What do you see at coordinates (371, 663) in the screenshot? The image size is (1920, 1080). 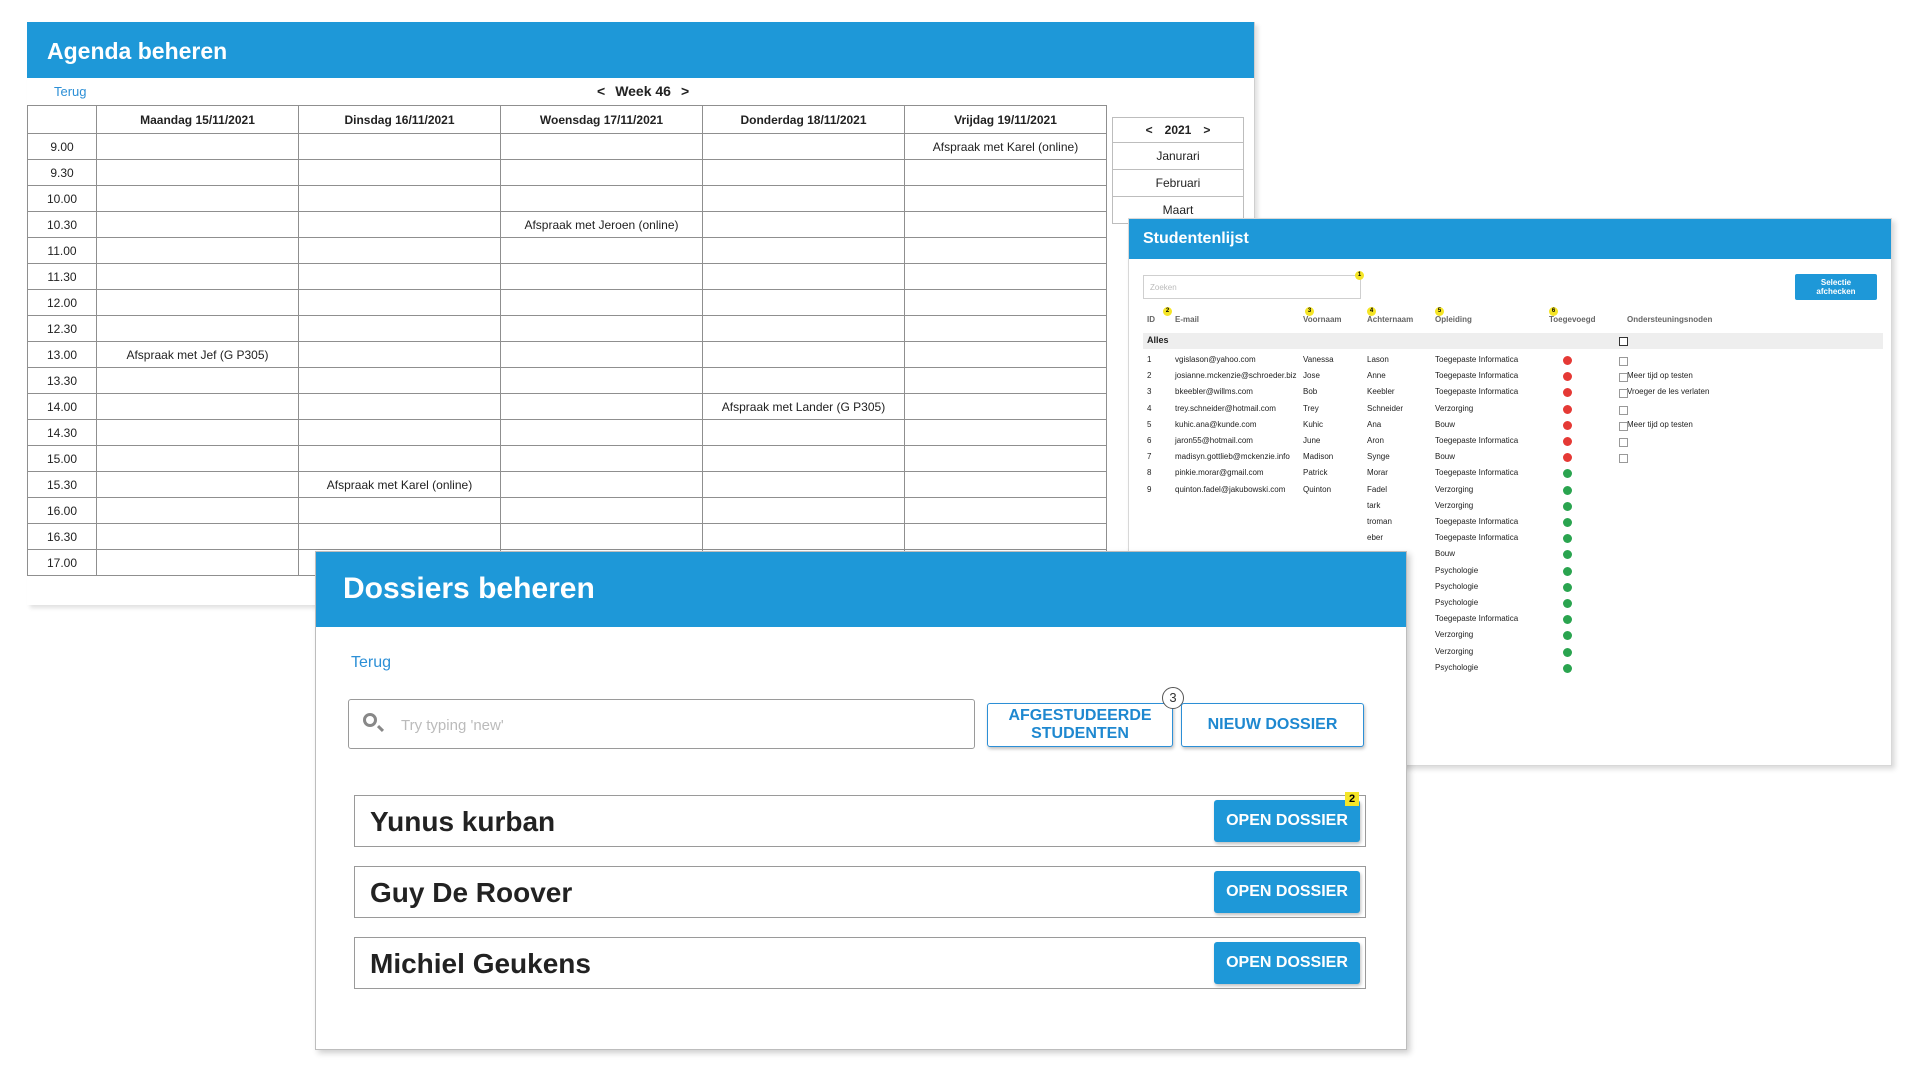 I see `dossiers-back-link: Terug` at bounding box center [371, 663].